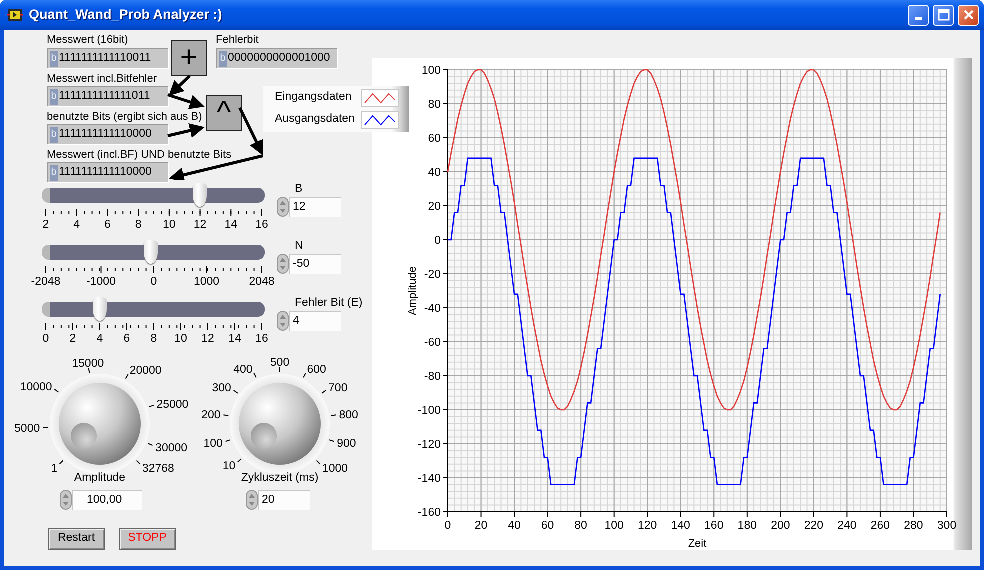 The image size is (984, 570). What do you see at coordinates (432, 343) in the screenshot?
I see `axis-tick-label: -60` at bounding box center [432, 343].